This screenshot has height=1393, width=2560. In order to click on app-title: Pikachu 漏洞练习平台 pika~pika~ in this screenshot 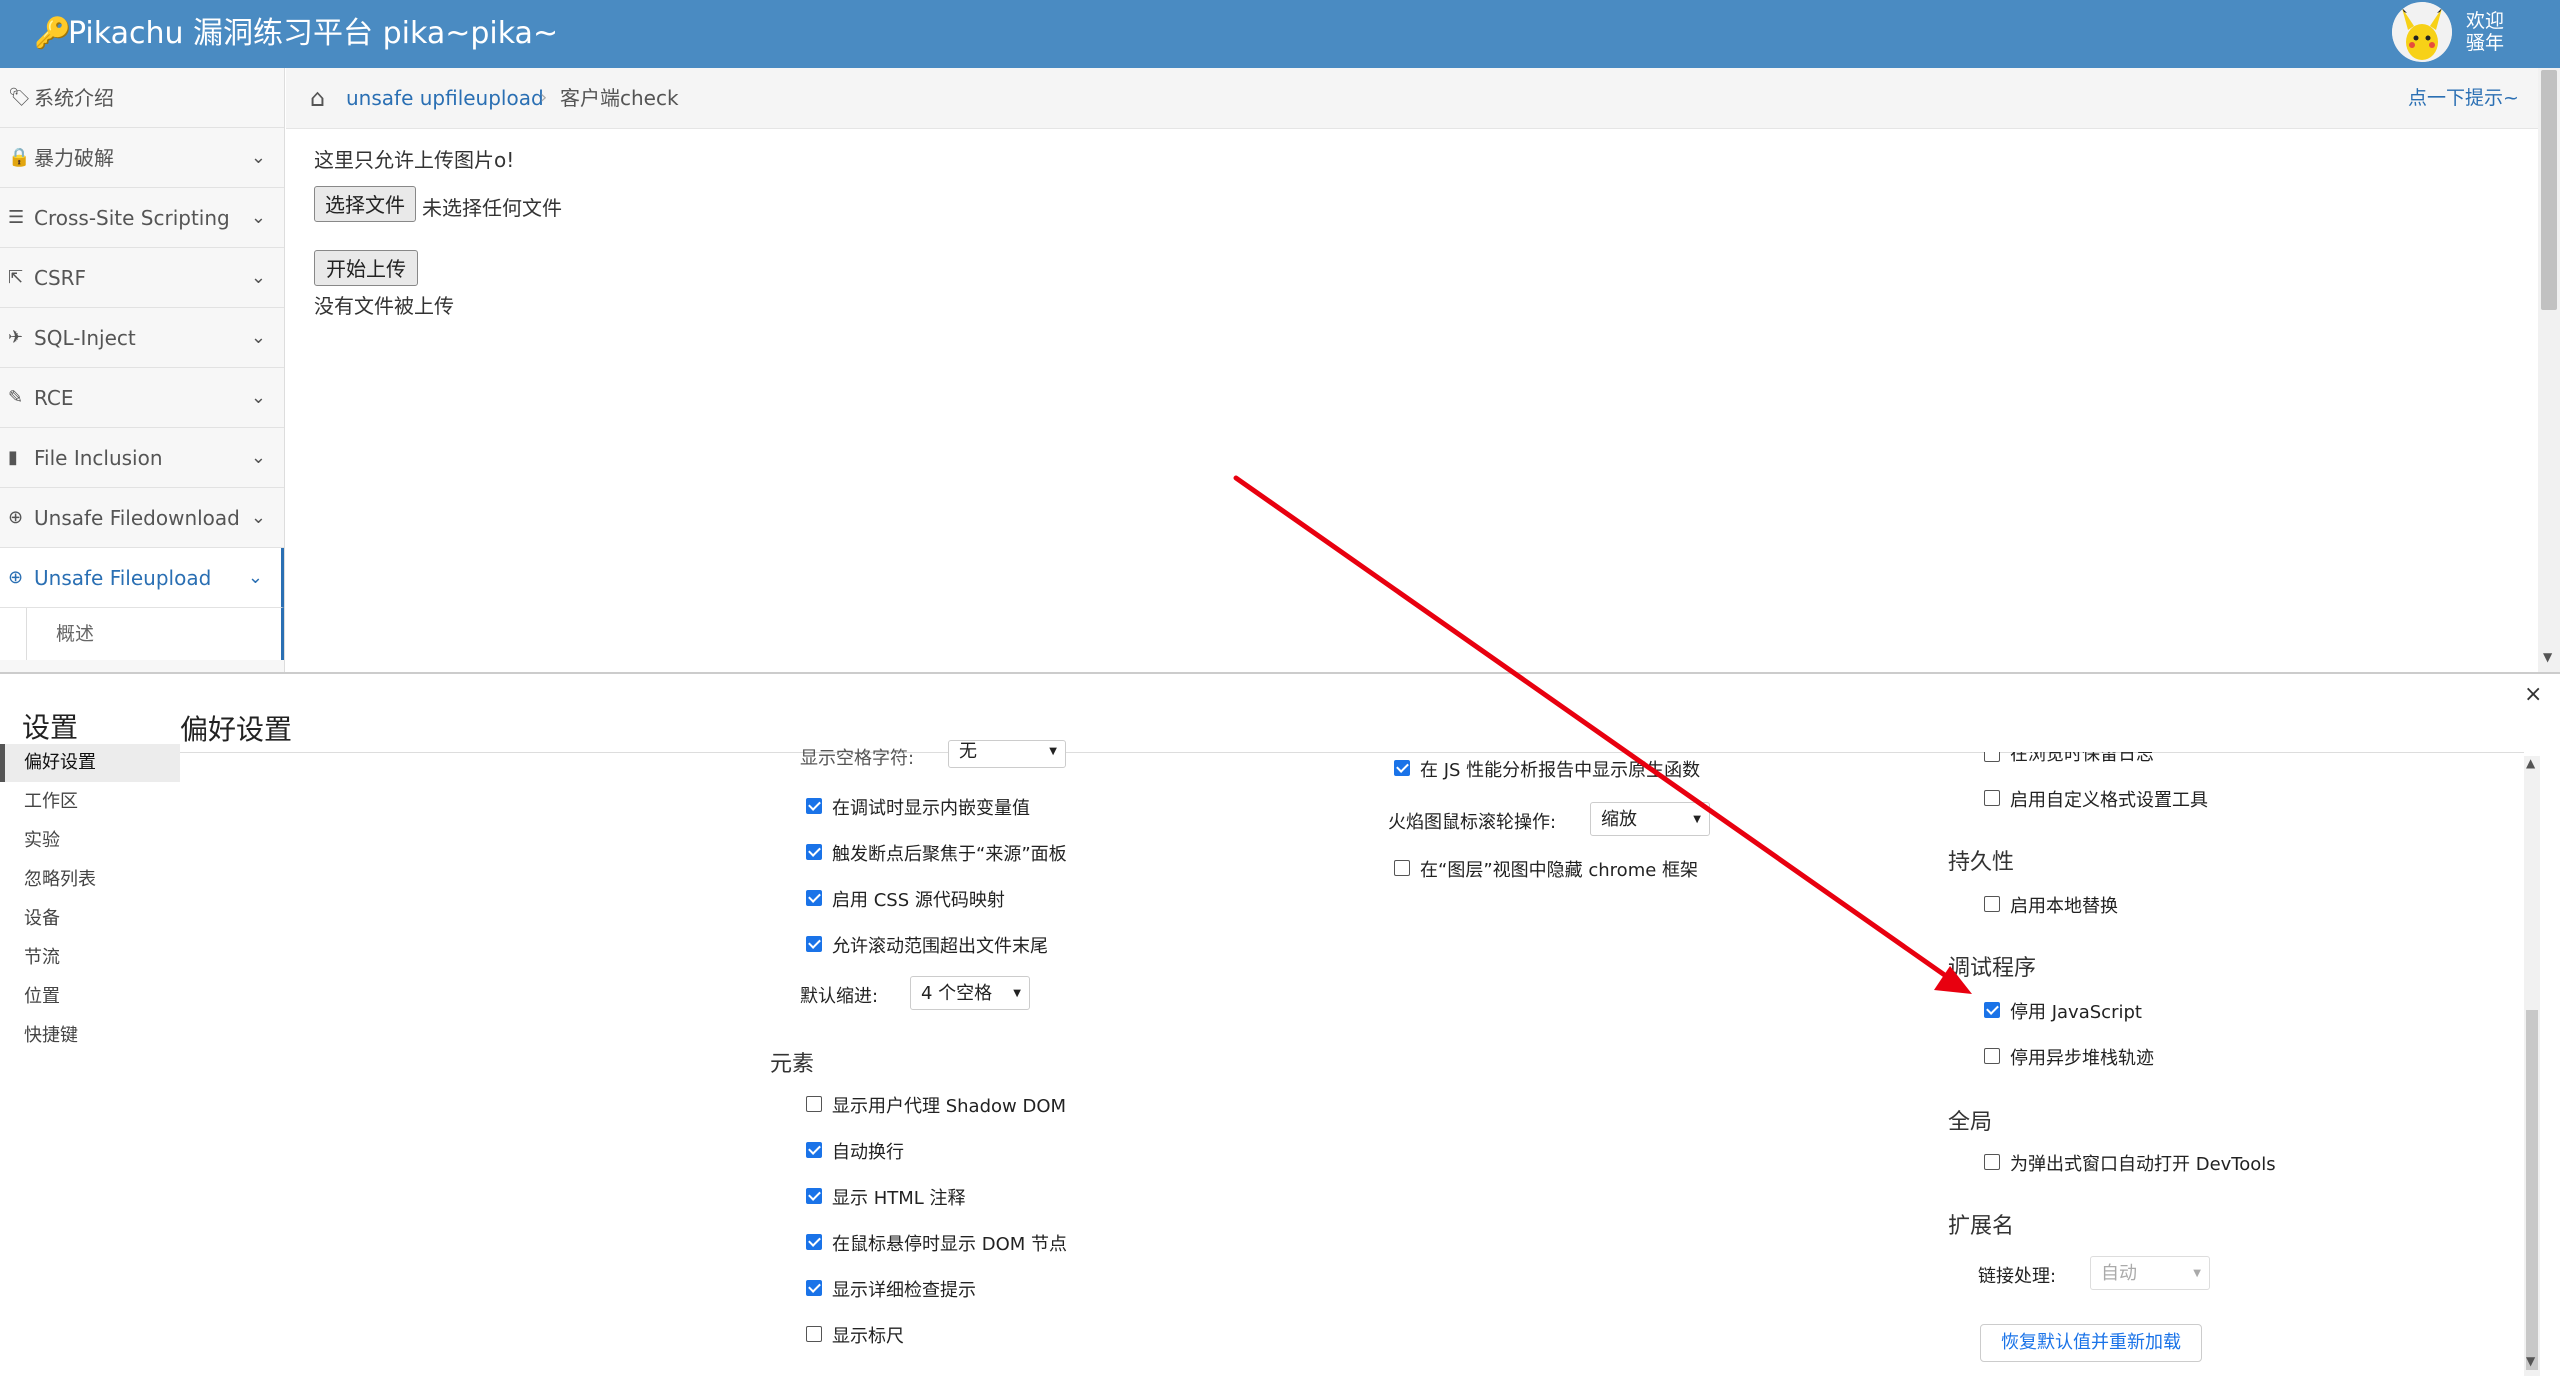, I will do `click(313, 33)`.